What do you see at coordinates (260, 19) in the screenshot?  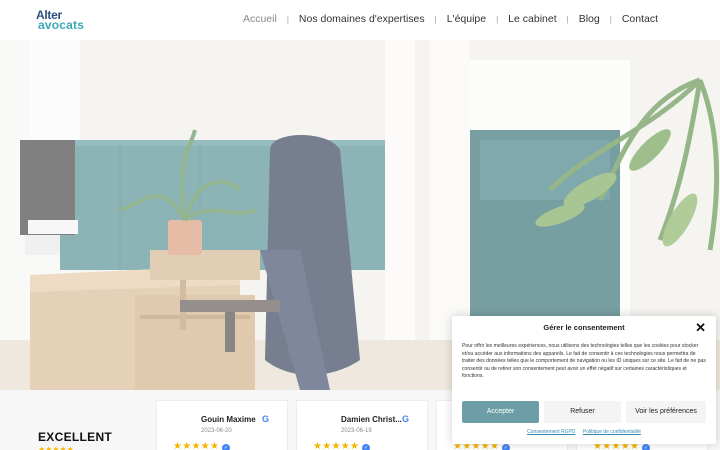 I see `nav-item-accueil: Accueil` at bounding box center [260, 19].